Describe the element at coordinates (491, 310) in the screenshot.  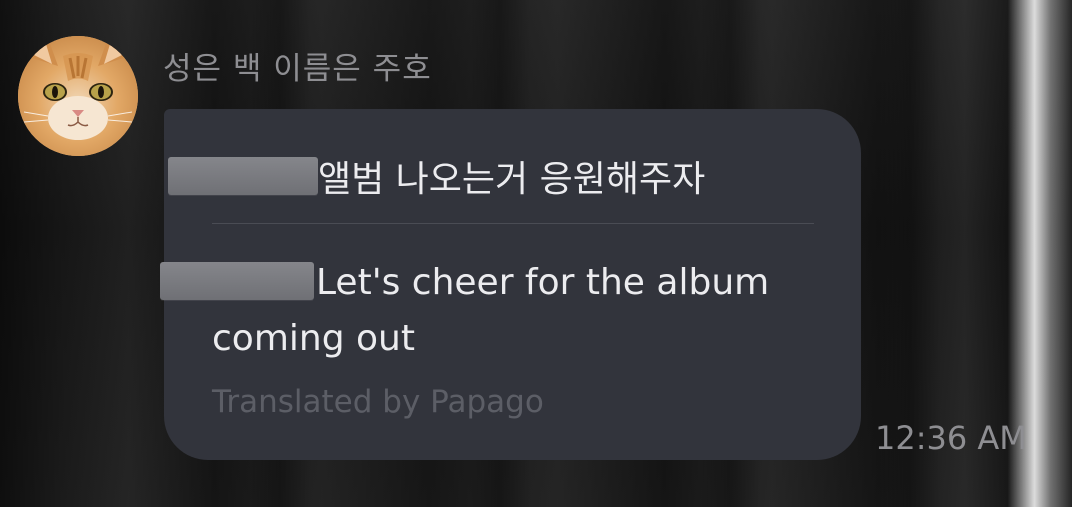
I see `message-translated-text: Let's cheer for the album coming out` at that location.